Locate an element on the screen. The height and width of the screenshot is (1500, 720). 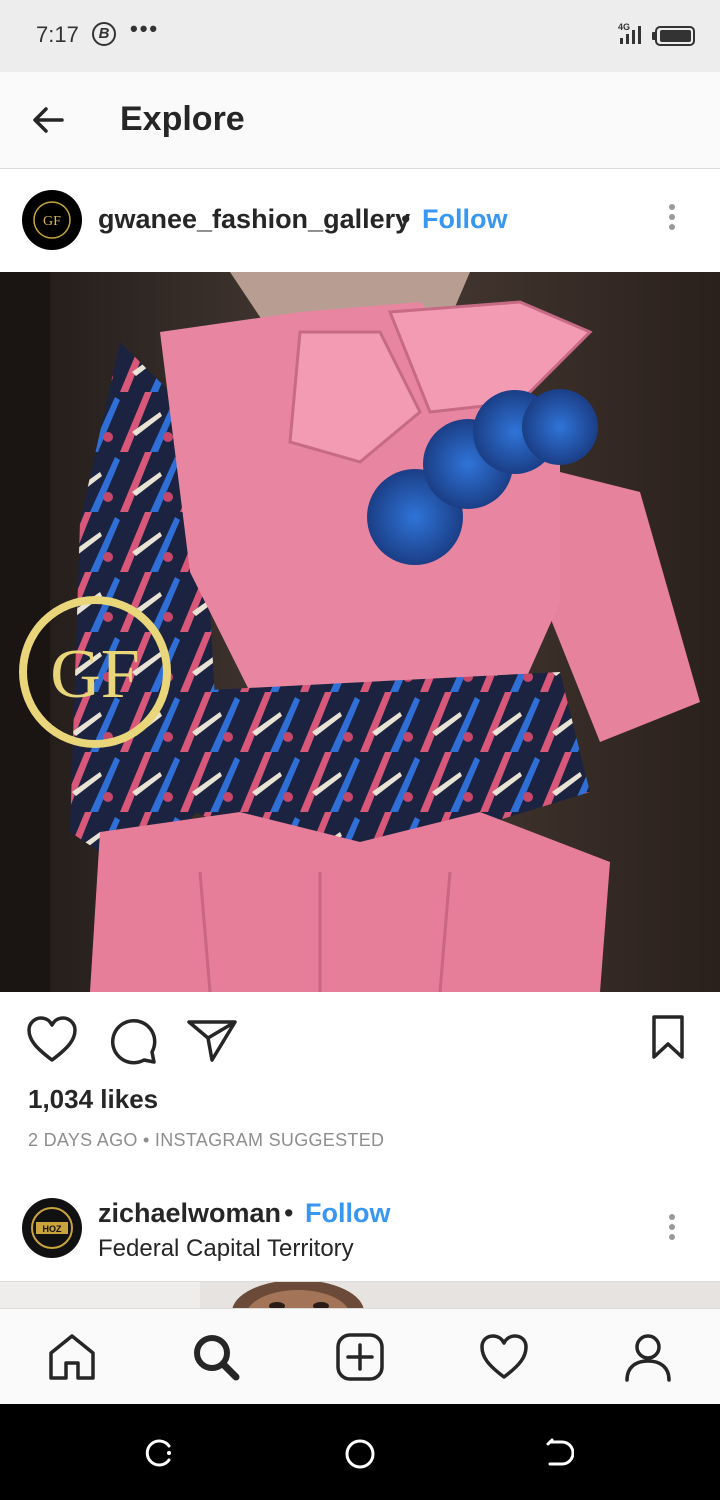
page-title: Explore is located at coordinates (182, 119).